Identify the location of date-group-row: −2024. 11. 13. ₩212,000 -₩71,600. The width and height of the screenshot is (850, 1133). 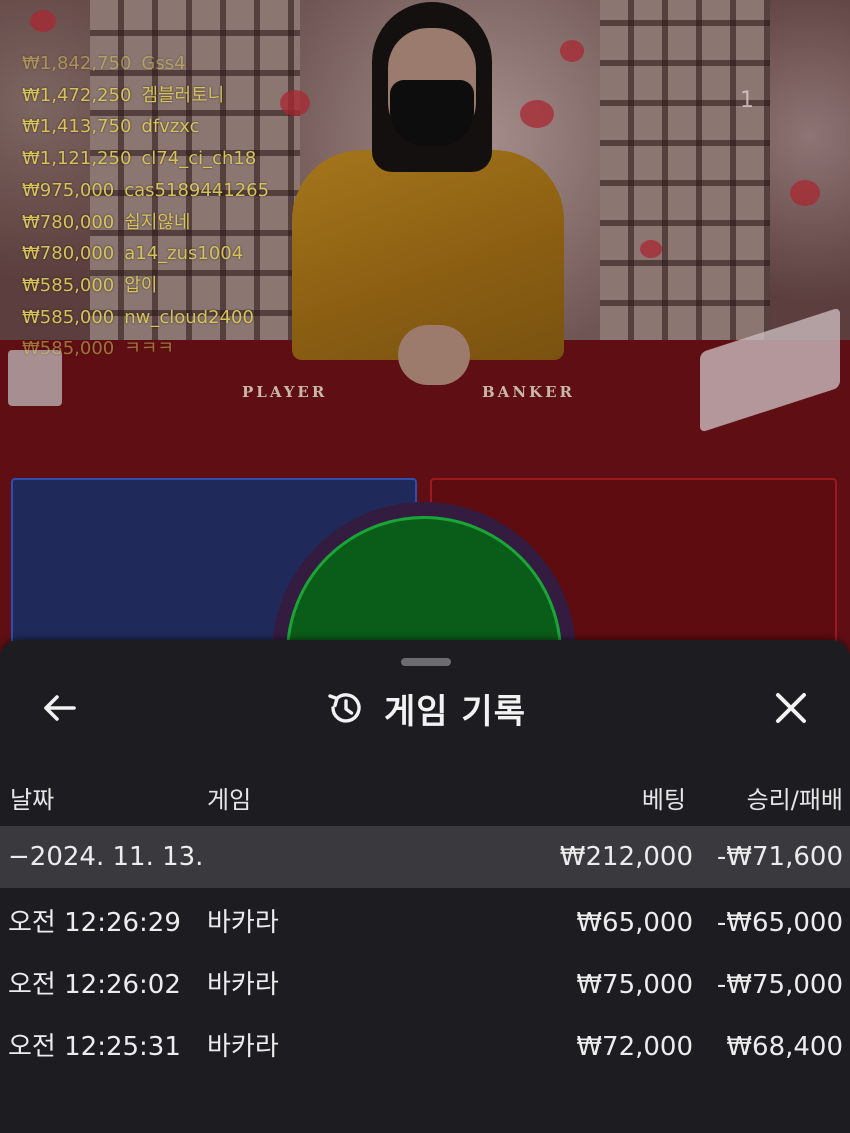
(425, 857).